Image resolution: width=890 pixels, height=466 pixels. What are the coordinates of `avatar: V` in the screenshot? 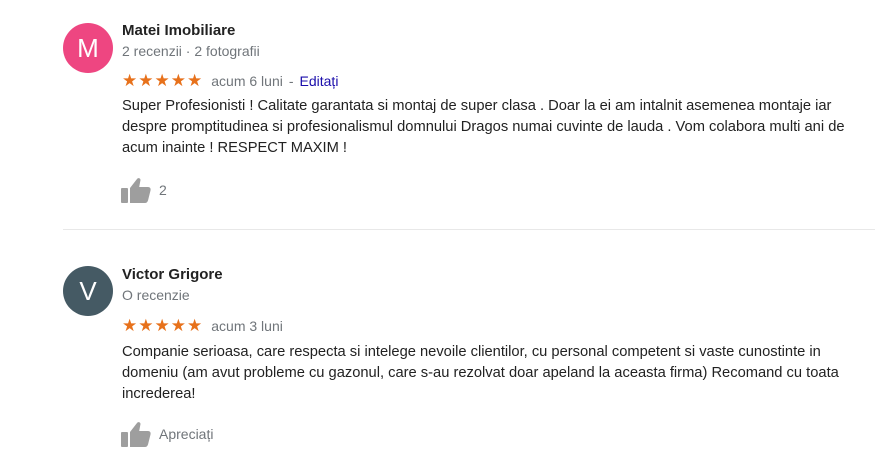 It's located at (88, 291).